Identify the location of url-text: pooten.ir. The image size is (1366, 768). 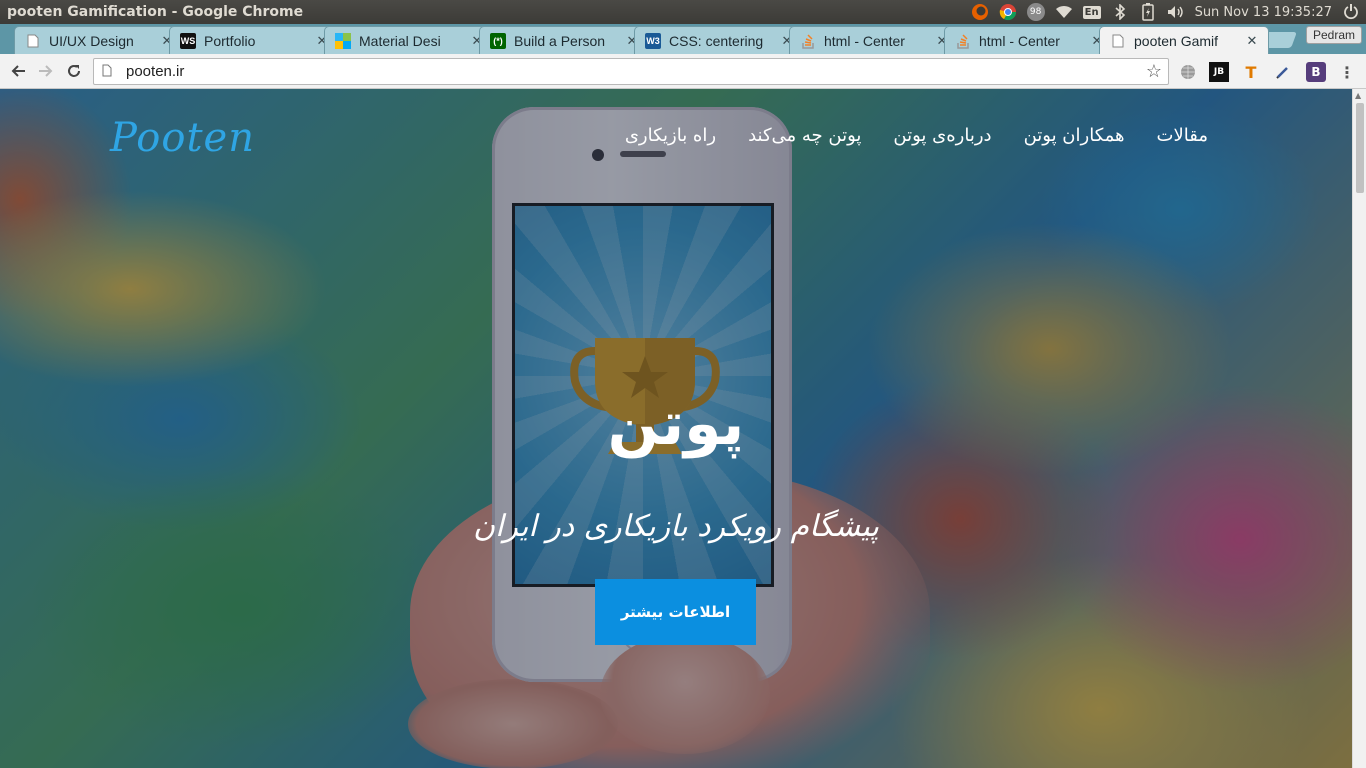
(155, 71).